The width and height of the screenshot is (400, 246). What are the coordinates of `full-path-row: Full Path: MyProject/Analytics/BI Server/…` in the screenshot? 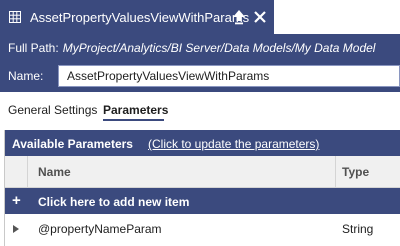 It's located at (191, 48).